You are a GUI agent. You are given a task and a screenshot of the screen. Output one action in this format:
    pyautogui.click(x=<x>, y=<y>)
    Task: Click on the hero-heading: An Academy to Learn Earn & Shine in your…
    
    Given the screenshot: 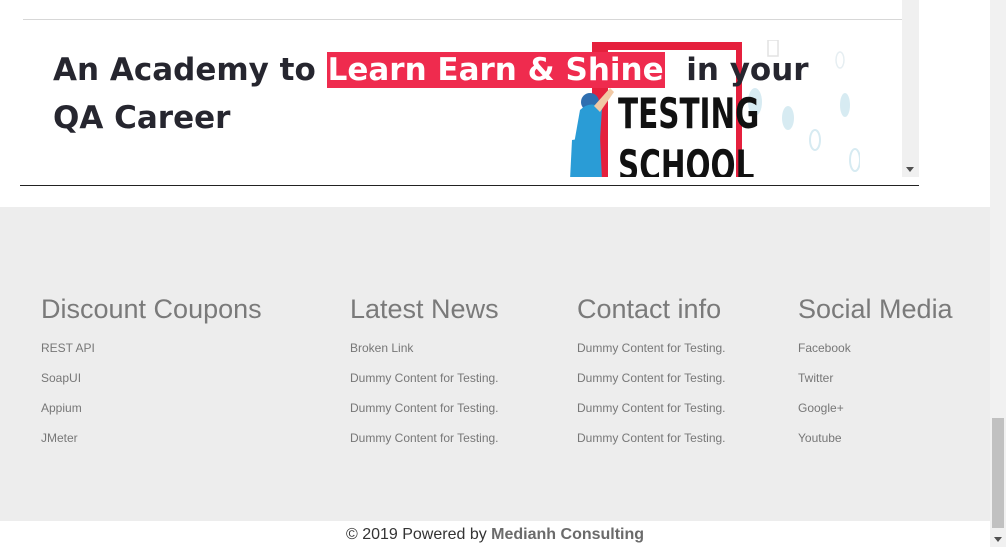 What is the action you would take?
    pyautogui.click(x=448, y=94)
    